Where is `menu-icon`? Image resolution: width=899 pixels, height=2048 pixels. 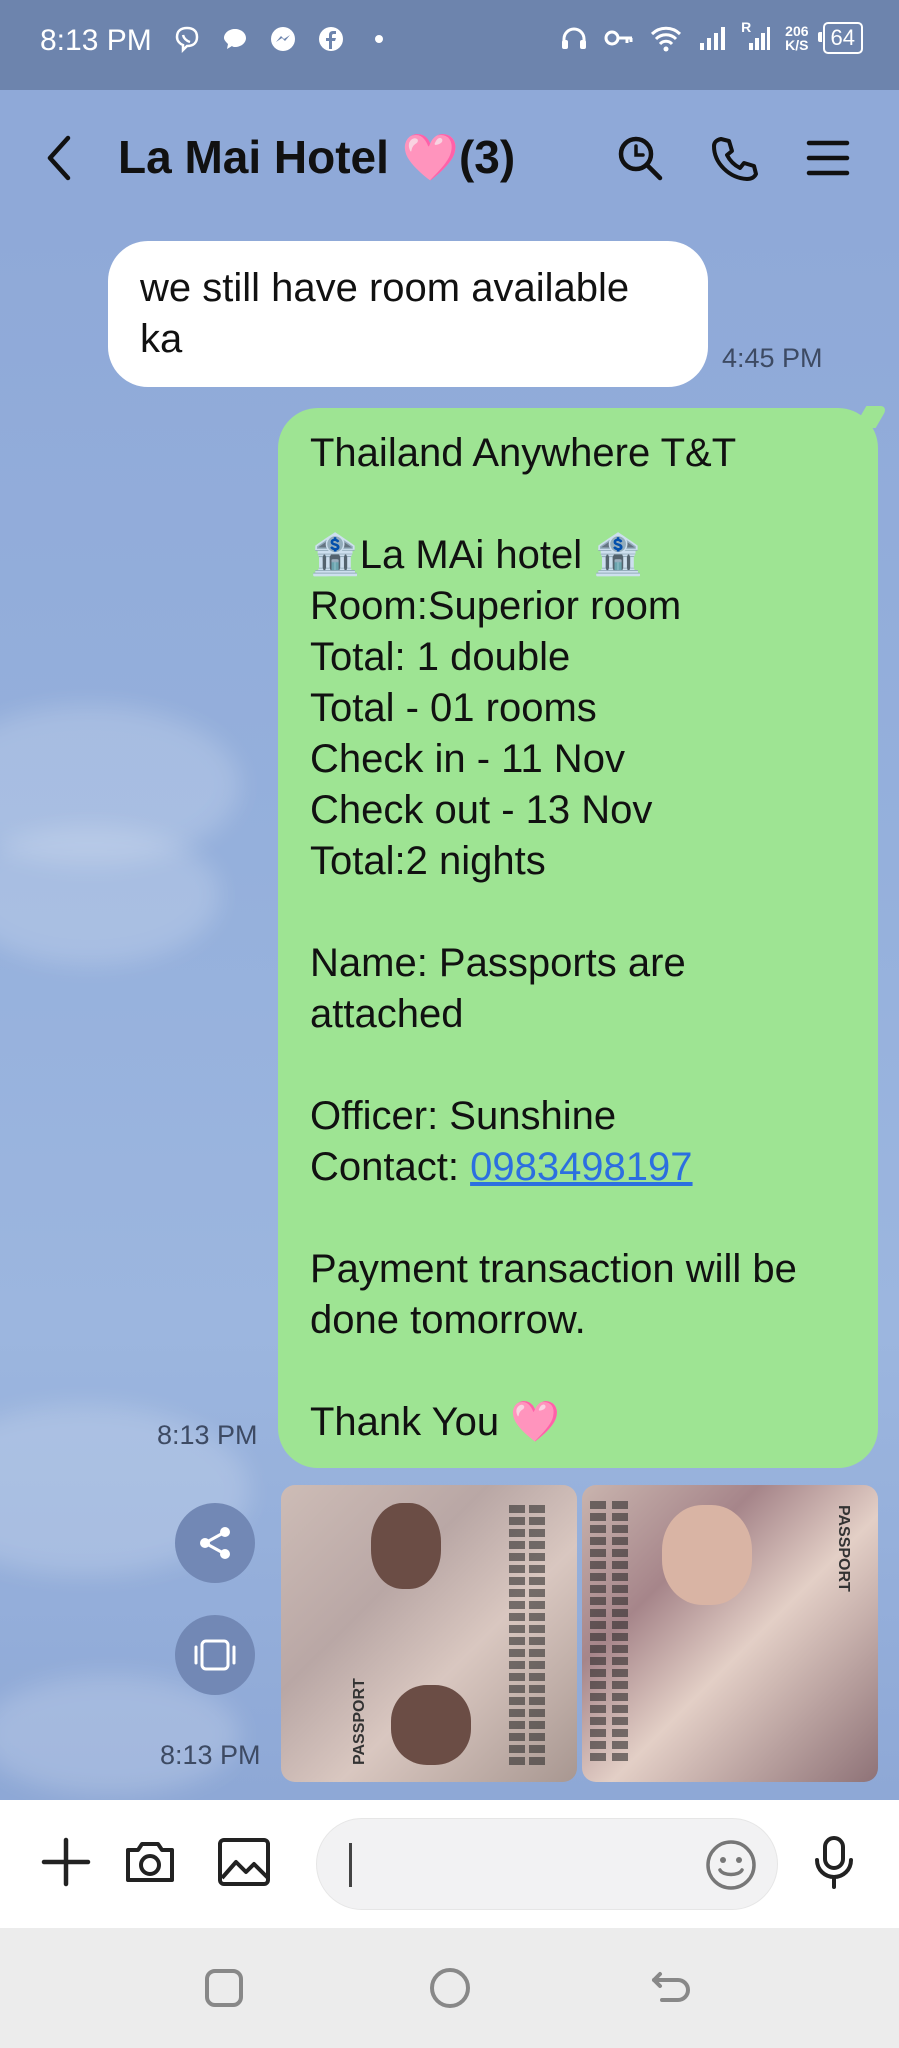
menu-icon is located at coordinates (828, 158).